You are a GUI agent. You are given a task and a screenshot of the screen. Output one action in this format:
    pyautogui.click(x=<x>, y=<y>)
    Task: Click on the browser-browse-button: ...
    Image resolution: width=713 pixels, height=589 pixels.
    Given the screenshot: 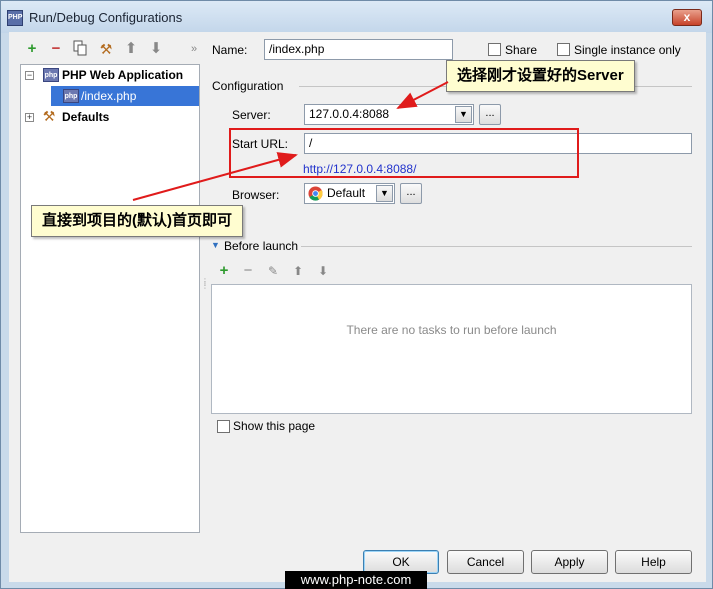 What is the action you would take?
    pyautogui.click(x=411, y=193)
    